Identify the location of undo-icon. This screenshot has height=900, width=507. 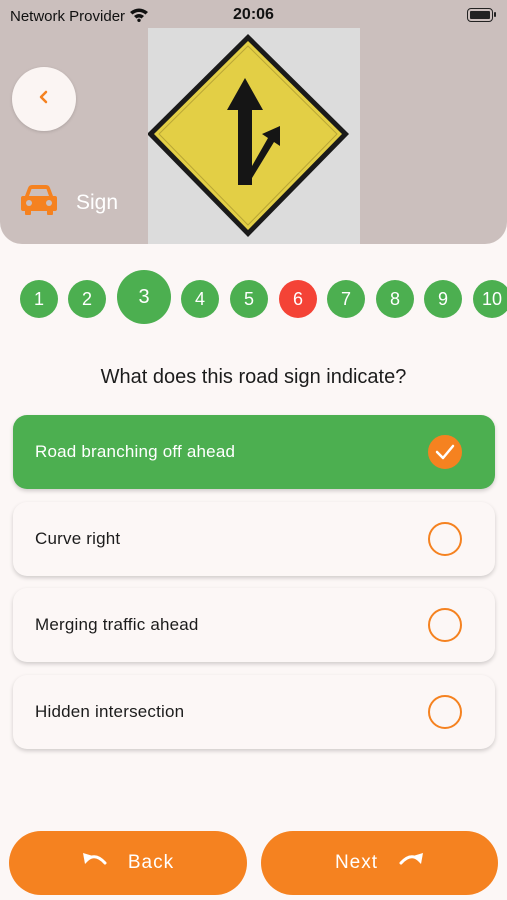
(96, 863).